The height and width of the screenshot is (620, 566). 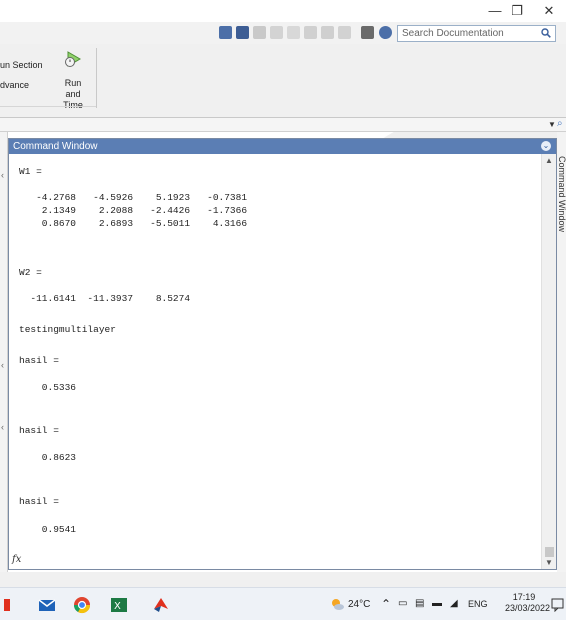 I want to click on quick-access-toolbar: Search Documentation, so click(x=283, y=44).